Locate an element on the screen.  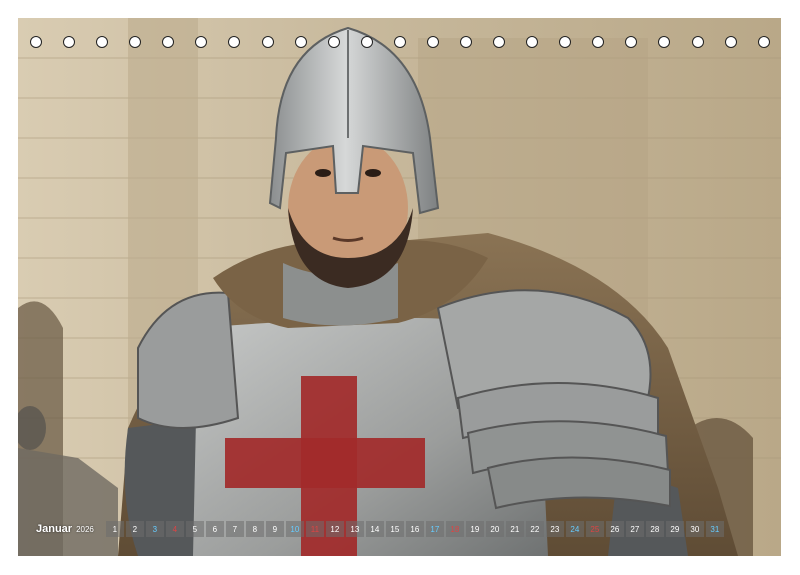
day-cell: 20 is located at coordinates (494, 529).